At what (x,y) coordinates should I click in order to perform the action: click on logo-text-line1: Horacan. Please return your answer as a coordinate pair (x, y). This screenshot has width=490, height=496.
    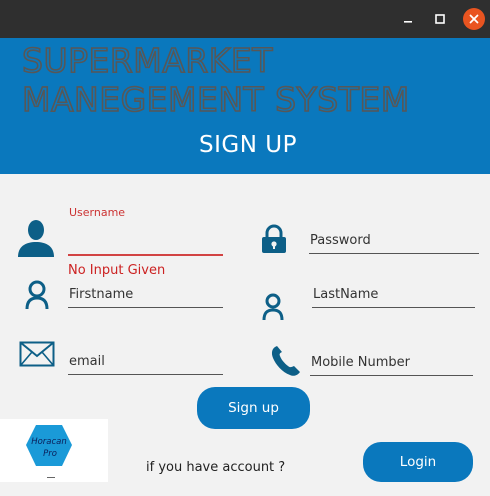
    Looking at the image, I should click on (49, 442).